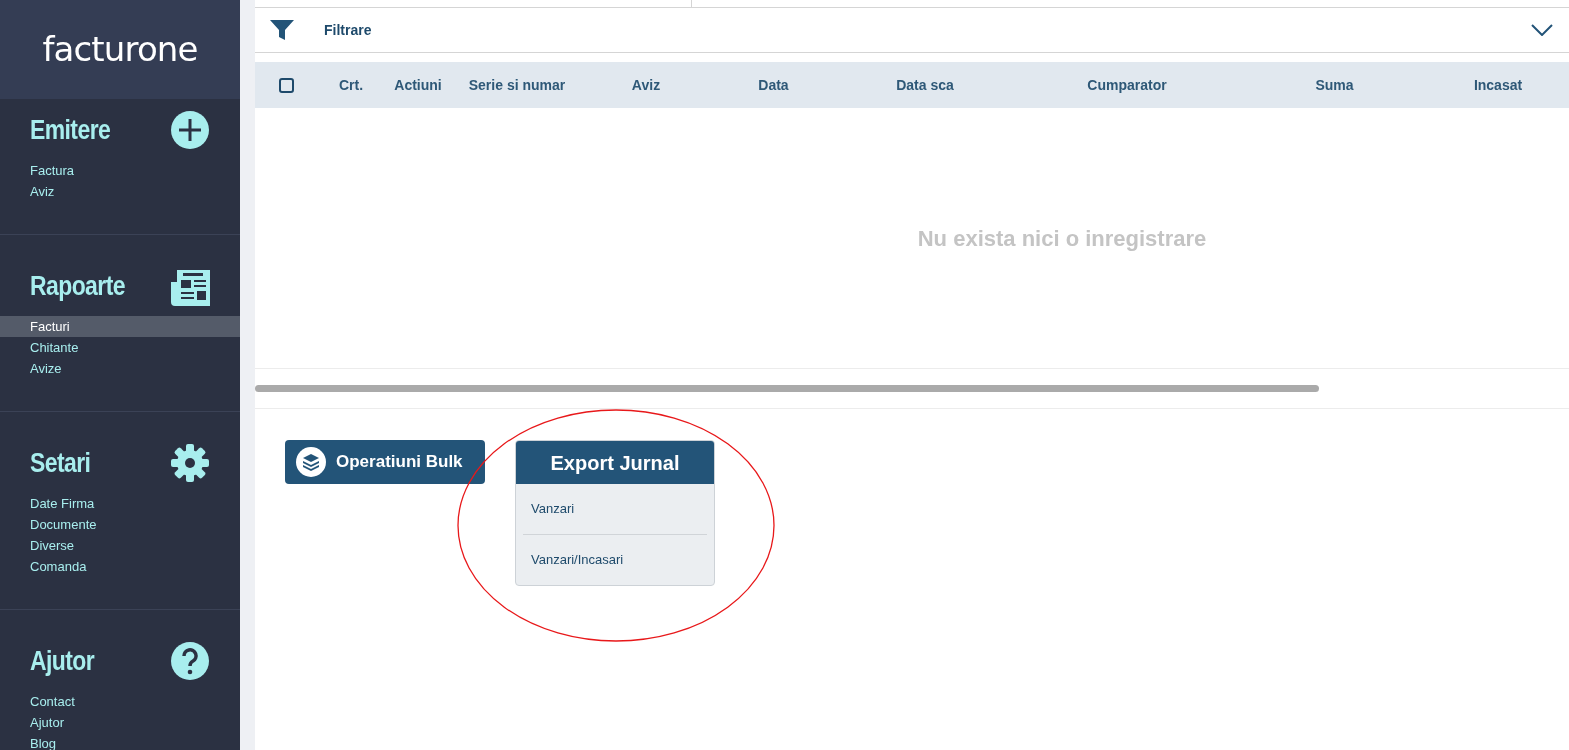  What do you see at coordinates (1062, 238) in the screenshot?
I see `empty-message: Nu exista nici o inregistrare` at bounding box center [1062, 238].